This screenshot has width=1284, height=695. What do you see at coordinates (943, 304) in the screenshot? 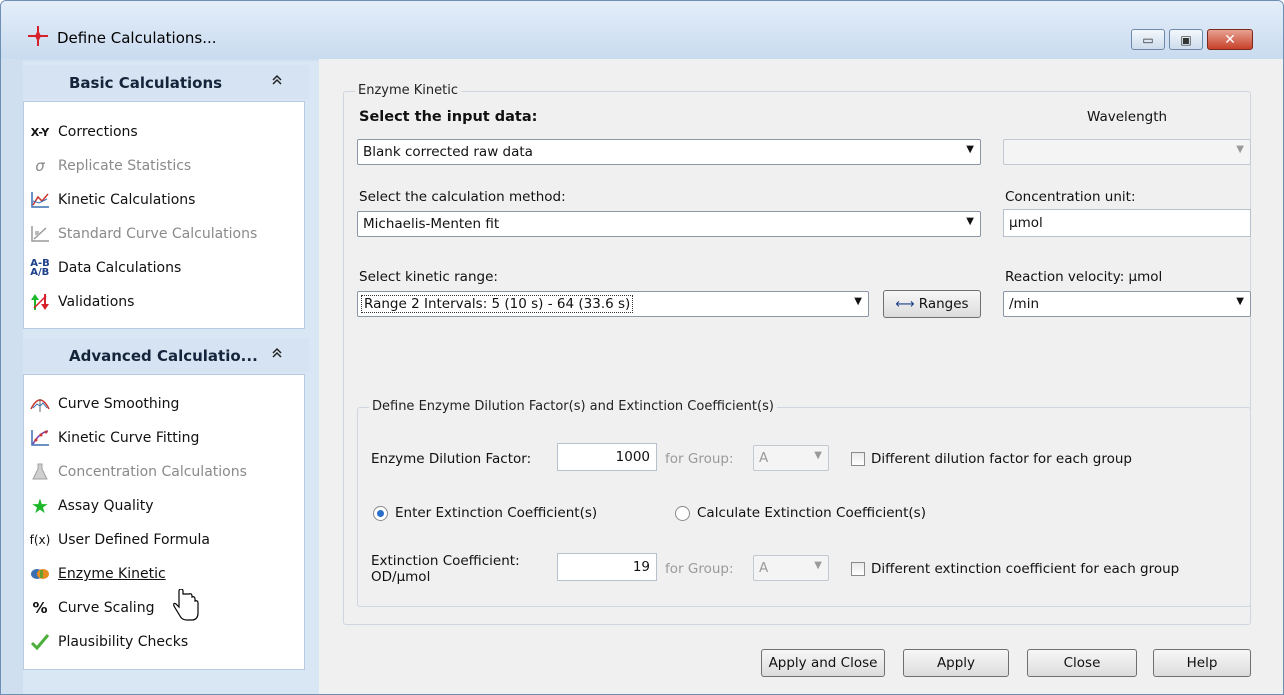
I see `ranges-button-label: Ranges` at bounding box center [943, 304].